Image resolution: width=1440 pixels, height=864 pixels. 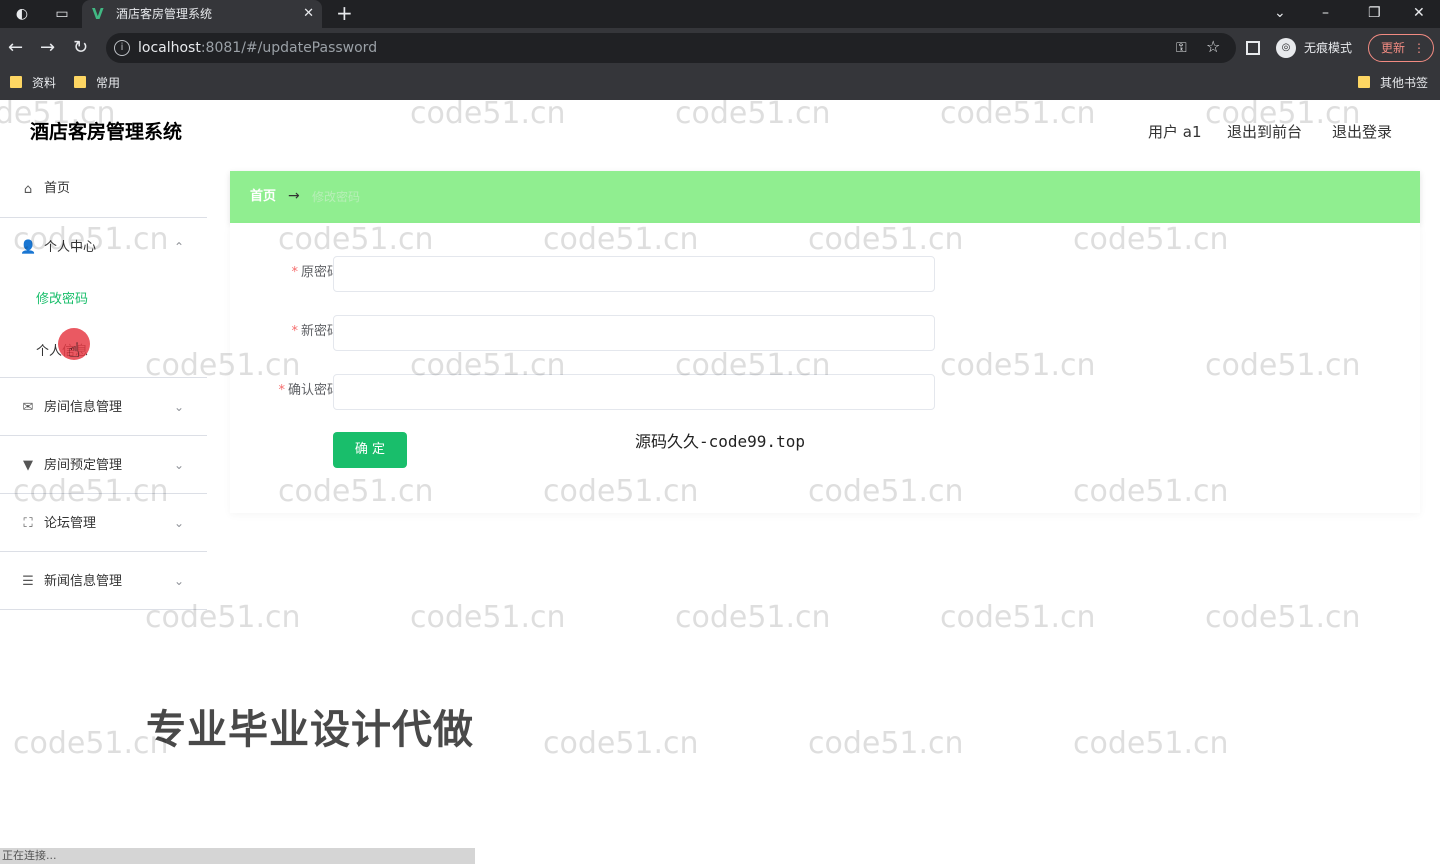 What do you see at coordinates (370, 450) in the screenshot?
I see `submit-button: 确 定` at bounding box center [370, 450].